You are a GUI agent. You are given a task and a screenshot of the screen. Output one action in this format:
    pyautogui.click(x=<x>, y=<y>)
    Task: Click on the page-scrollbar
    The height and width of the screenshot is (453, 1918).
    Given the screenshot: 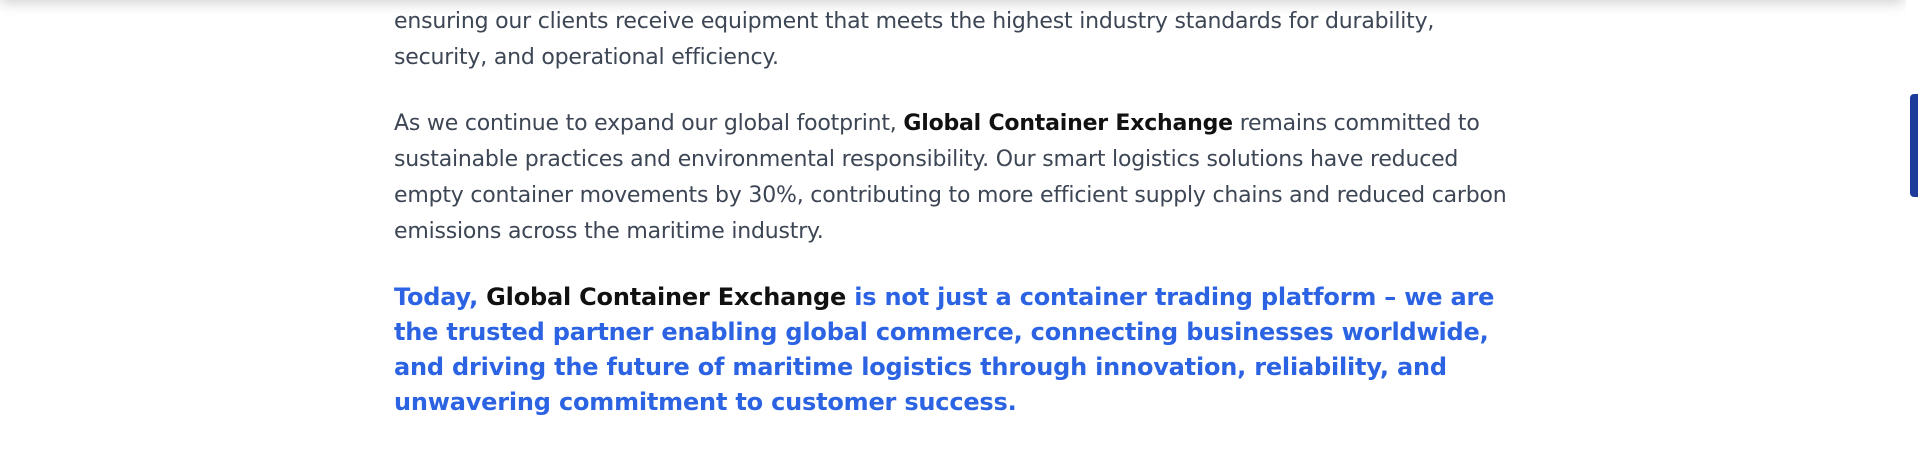 What is the action you would take?
    pyautogui.click(x=1912, y=226)
    